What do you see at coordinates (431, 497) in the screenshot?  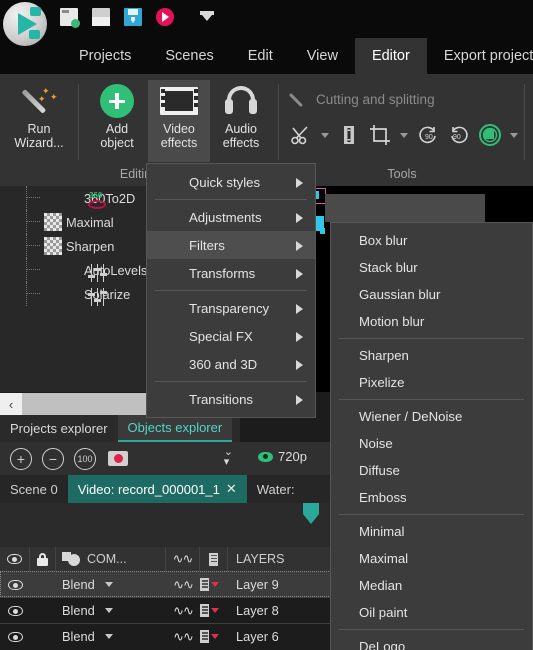 I see `submenu-item-emboss: Emboss` at bounding box center [431, 497].